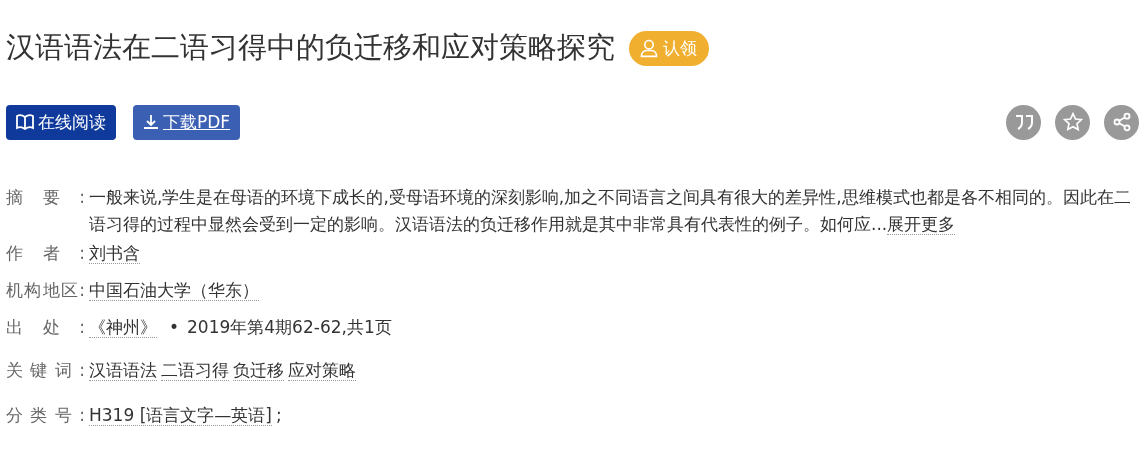  I want to click on book-icon, so click(25, 122).